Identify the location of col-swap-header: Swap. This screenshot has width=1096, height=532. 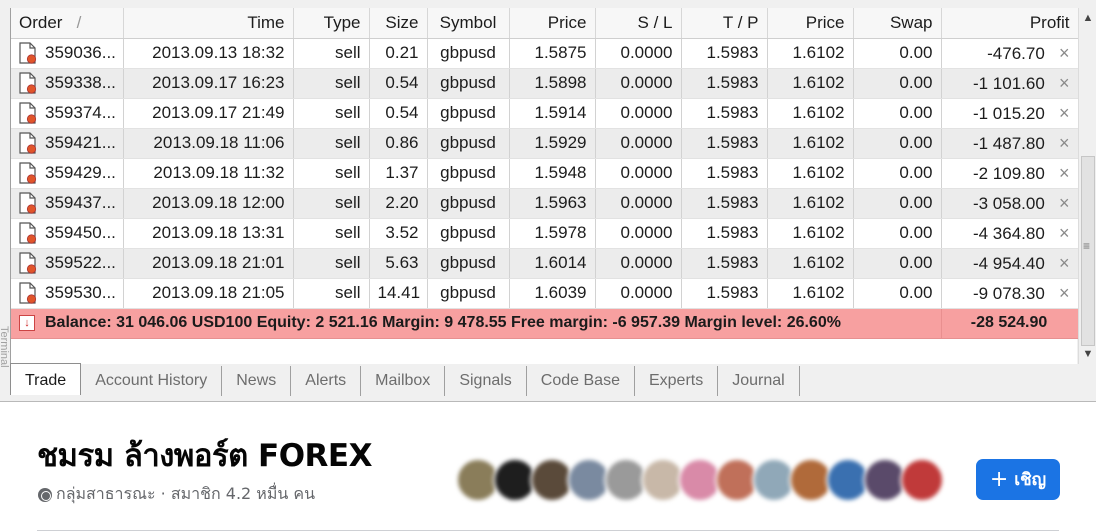
(897, 23).